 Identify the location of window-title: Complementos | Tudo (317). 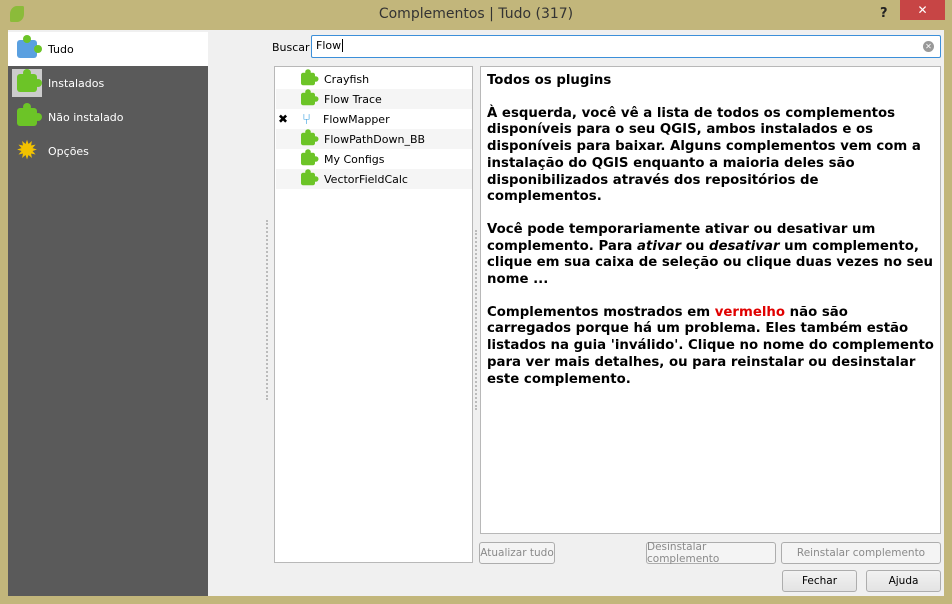
(476, 14).